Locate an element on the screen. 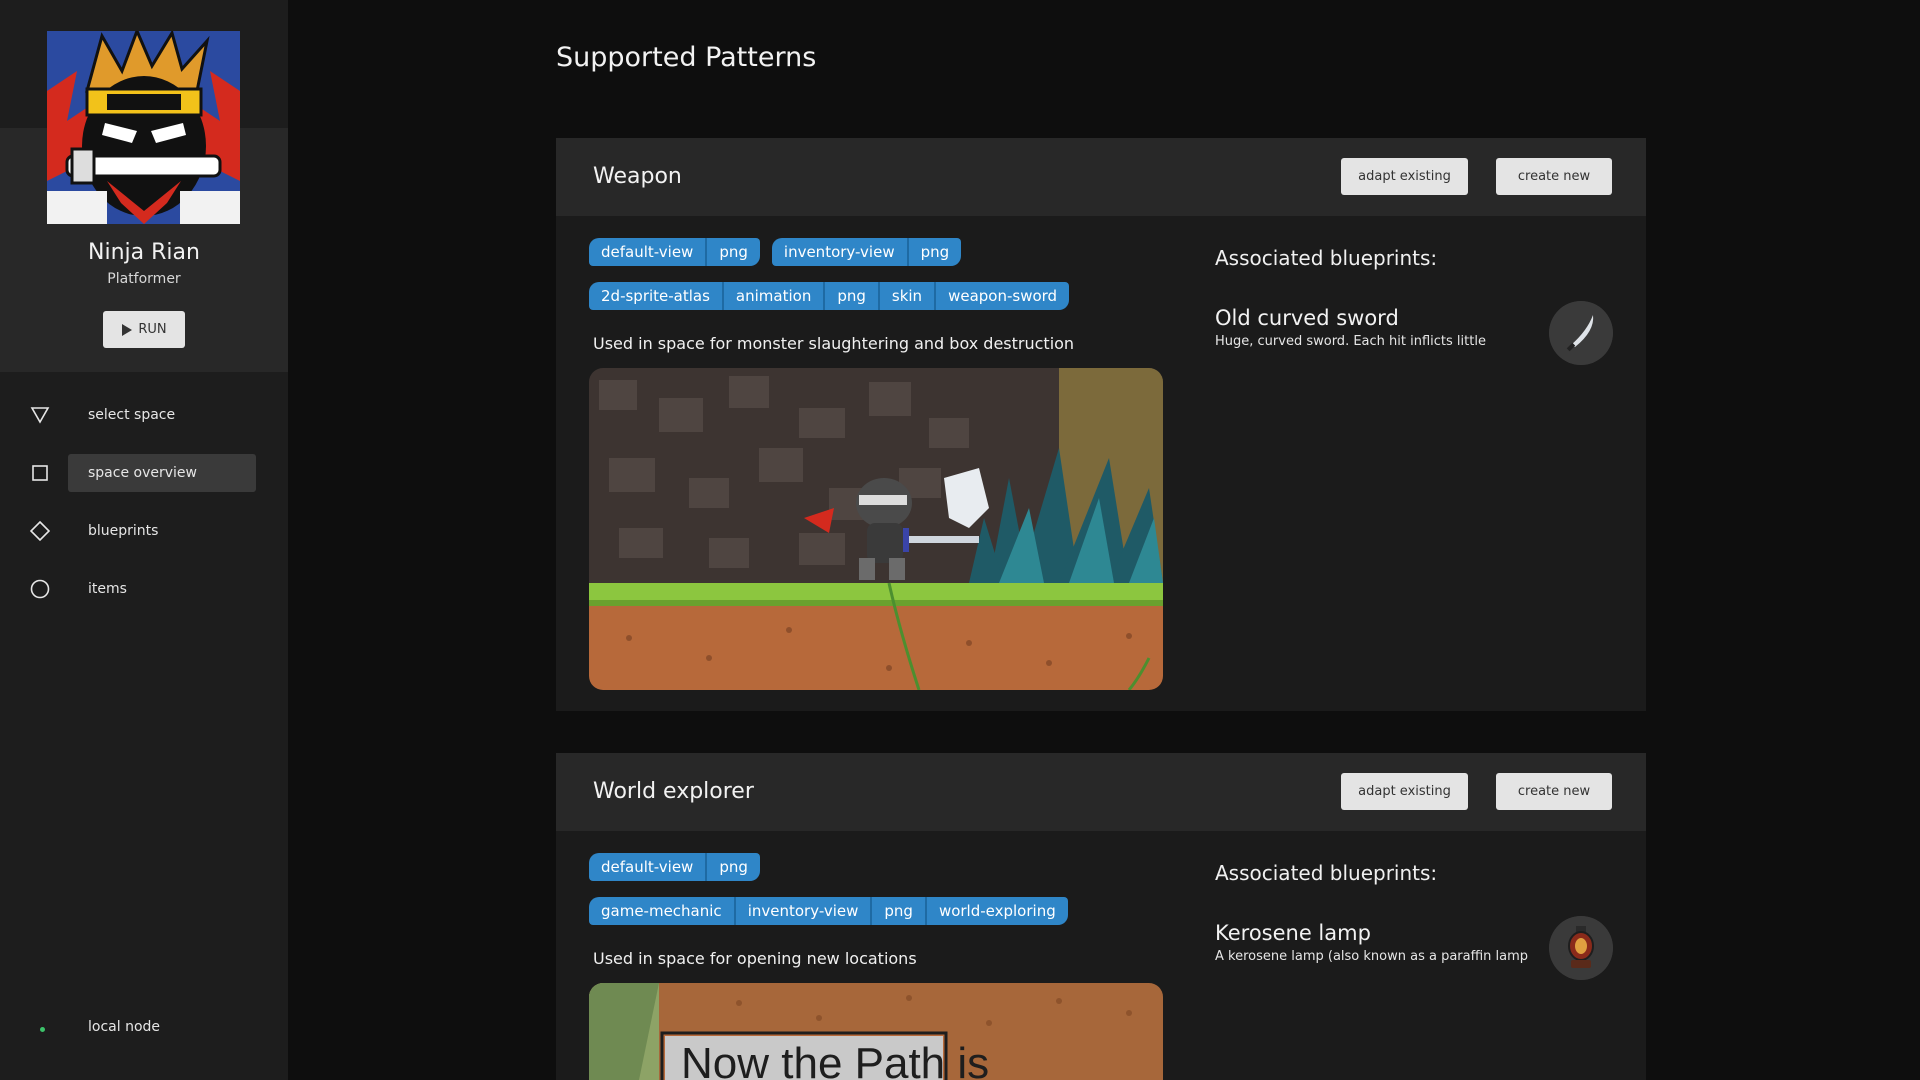 This screenshot has width=1920, height=1080. nav-label: space overview is located at coordinates (142, 473).